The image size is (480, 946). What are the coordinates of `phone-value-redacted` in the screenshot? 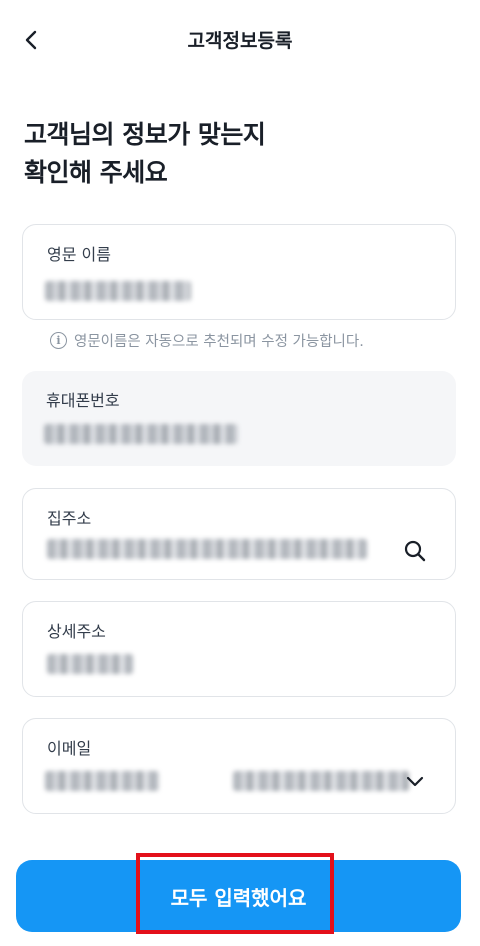 It's located at (141, 434).